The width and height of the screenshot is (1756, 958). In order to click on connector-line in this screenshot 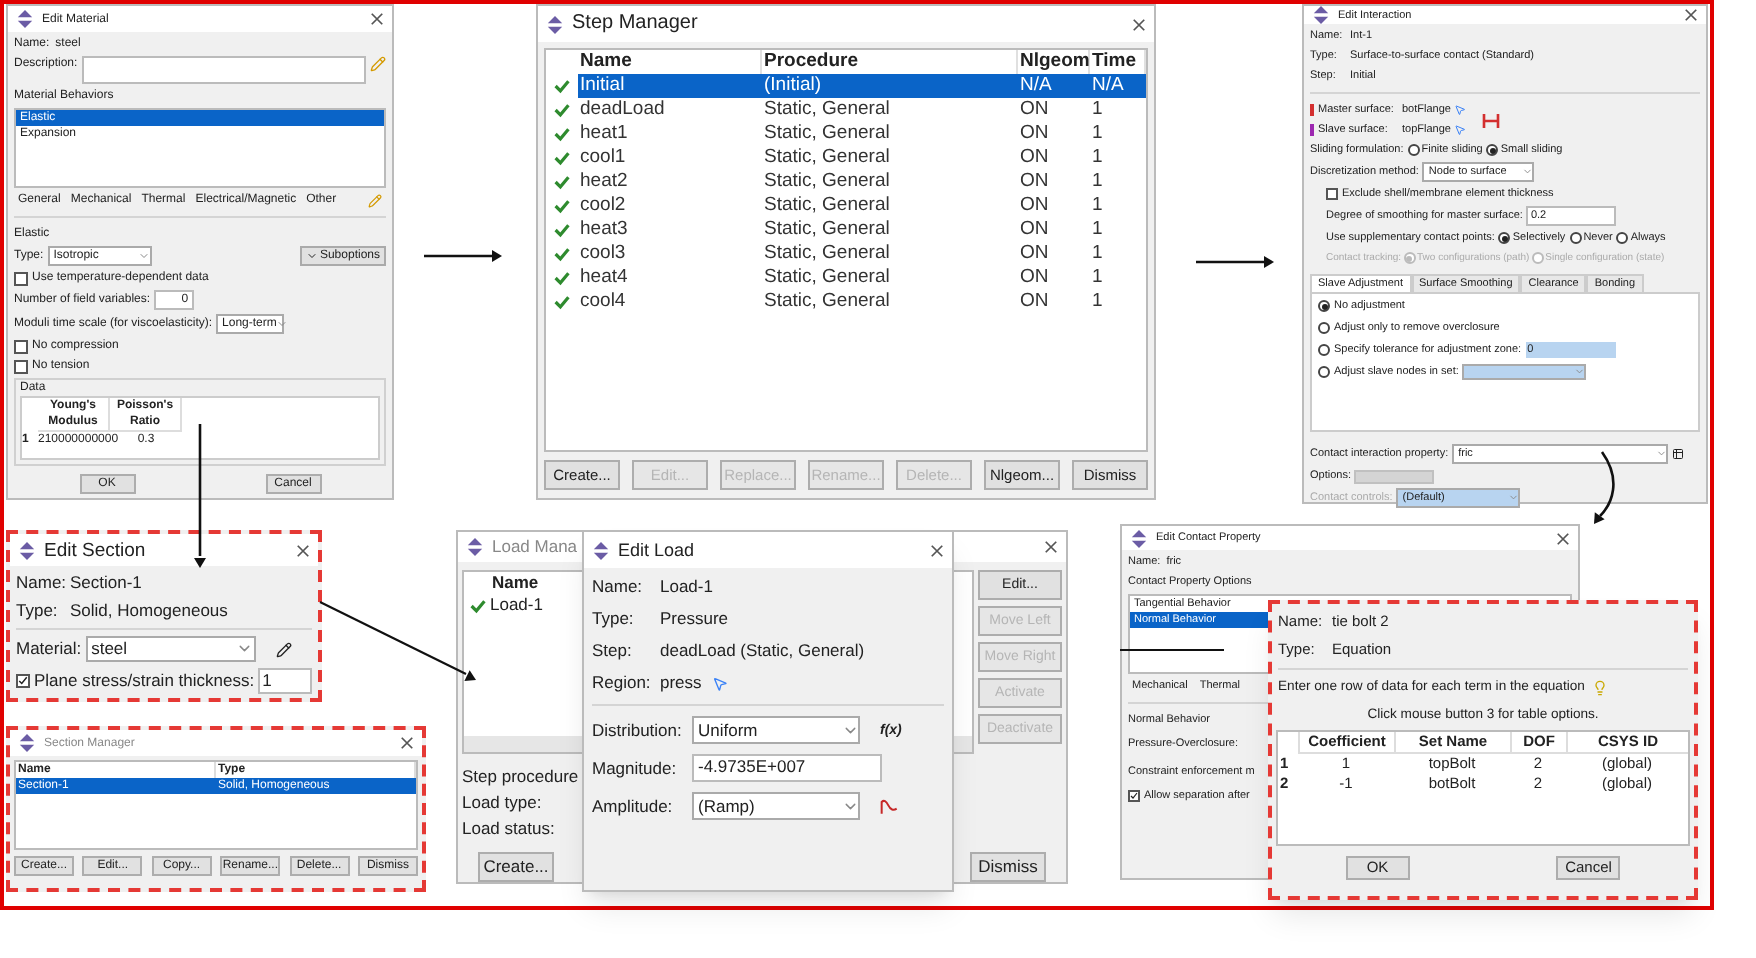, I will do `click(1172, 650)`.